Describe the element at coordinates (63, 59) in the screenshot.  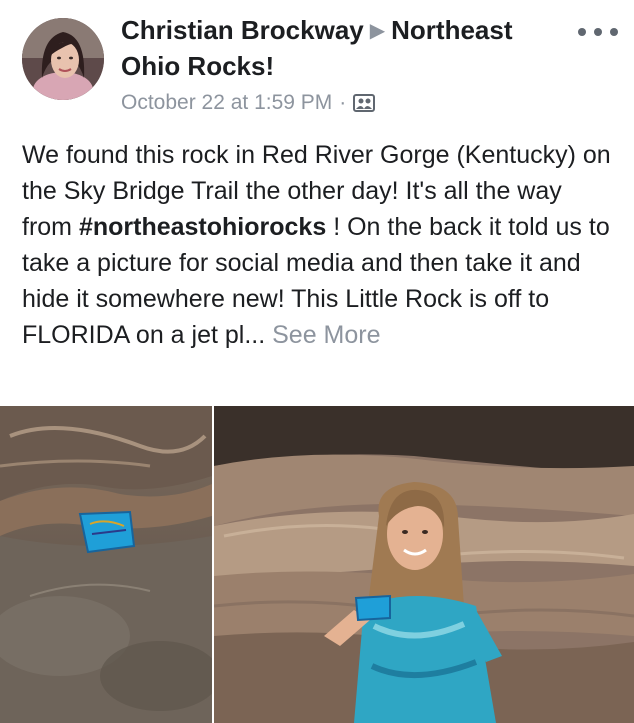
I see `author-avatar` at that location.